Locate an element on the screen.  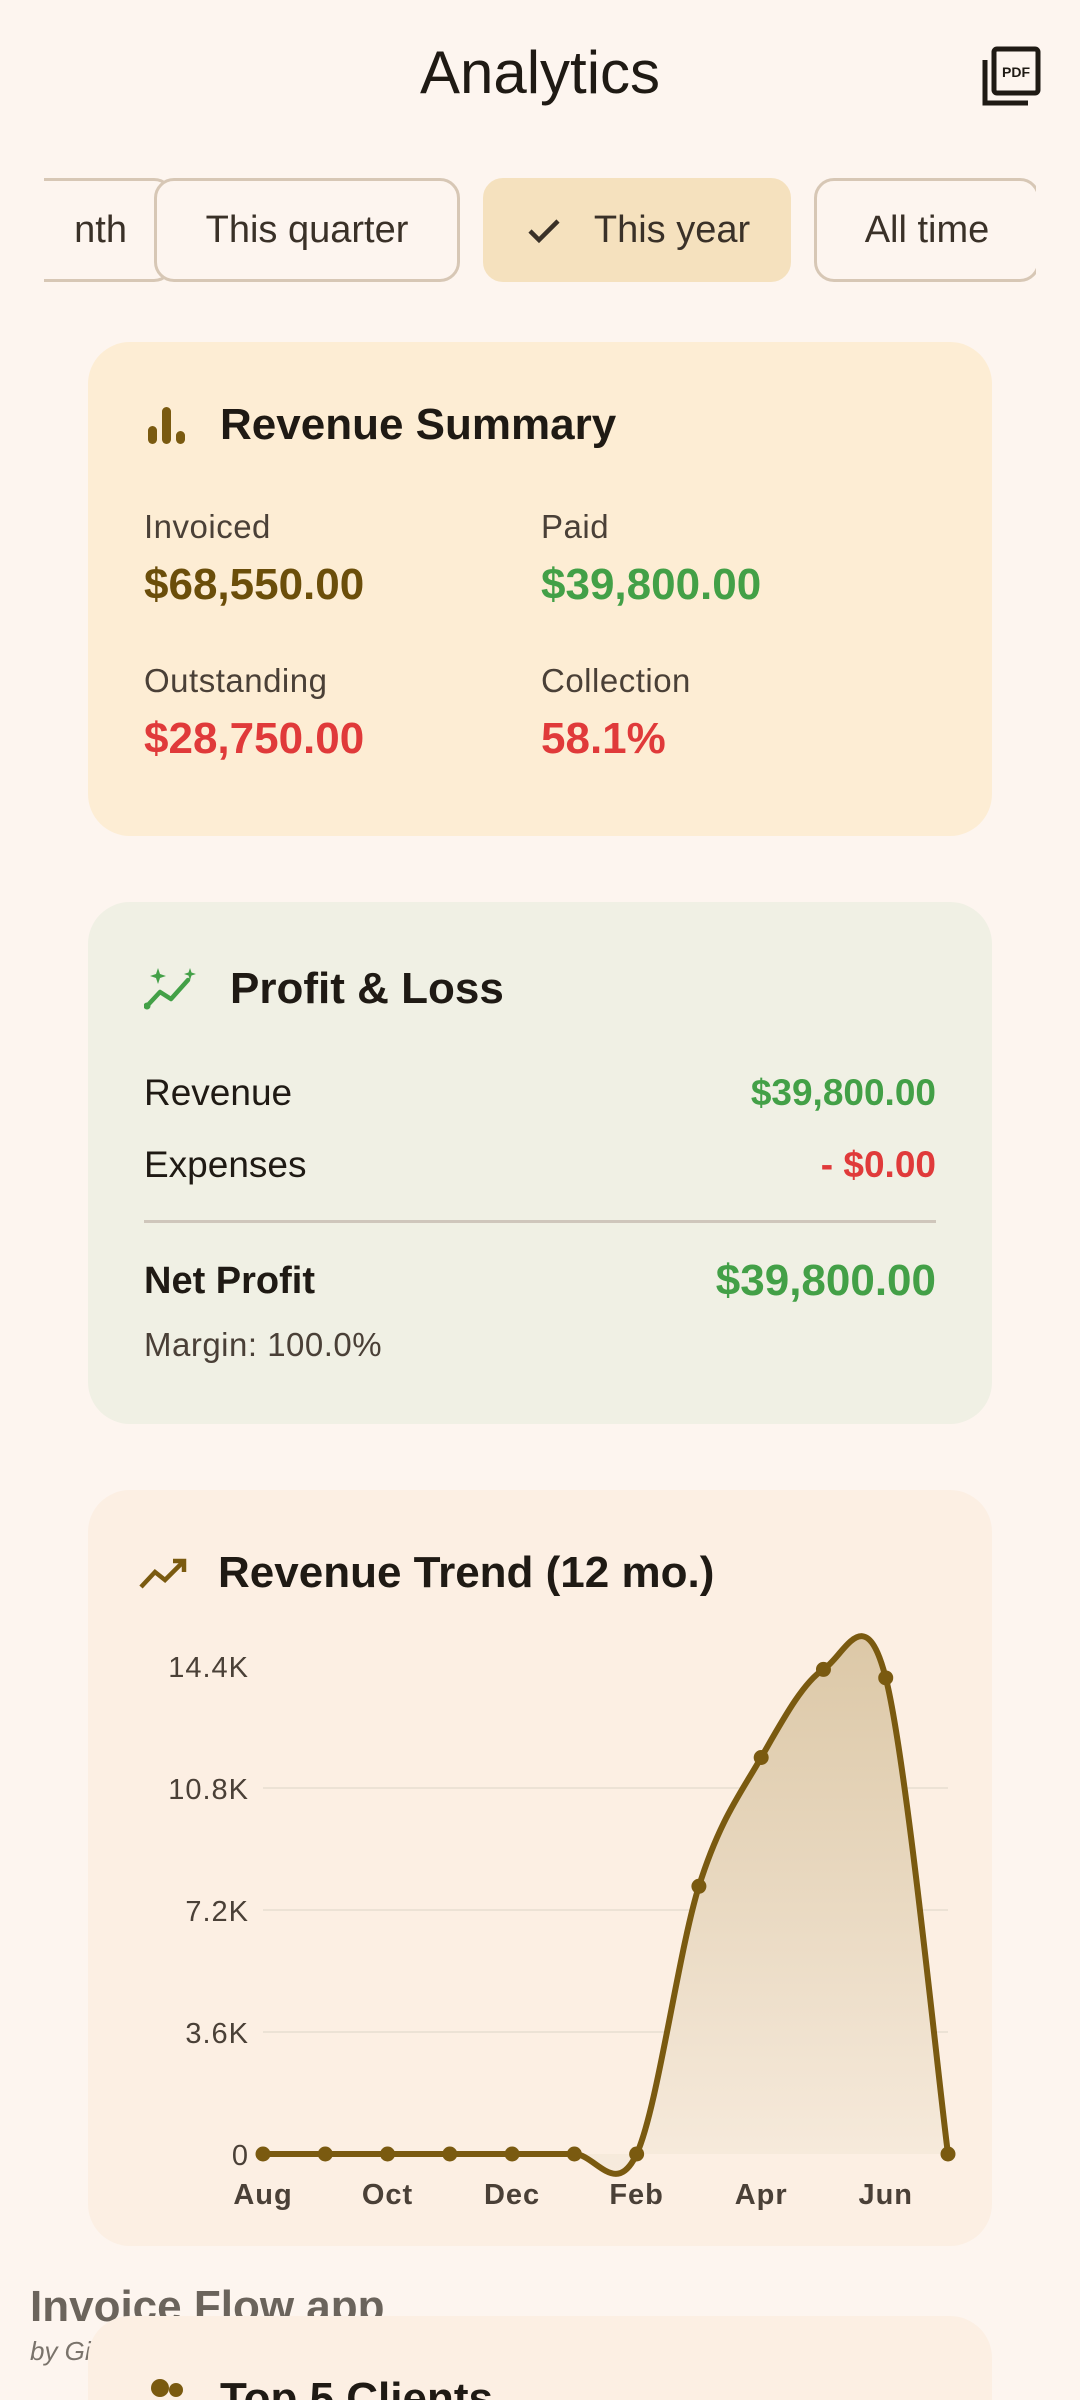
chip-this-quarter: This quarter is located at coordinates (307, 230).